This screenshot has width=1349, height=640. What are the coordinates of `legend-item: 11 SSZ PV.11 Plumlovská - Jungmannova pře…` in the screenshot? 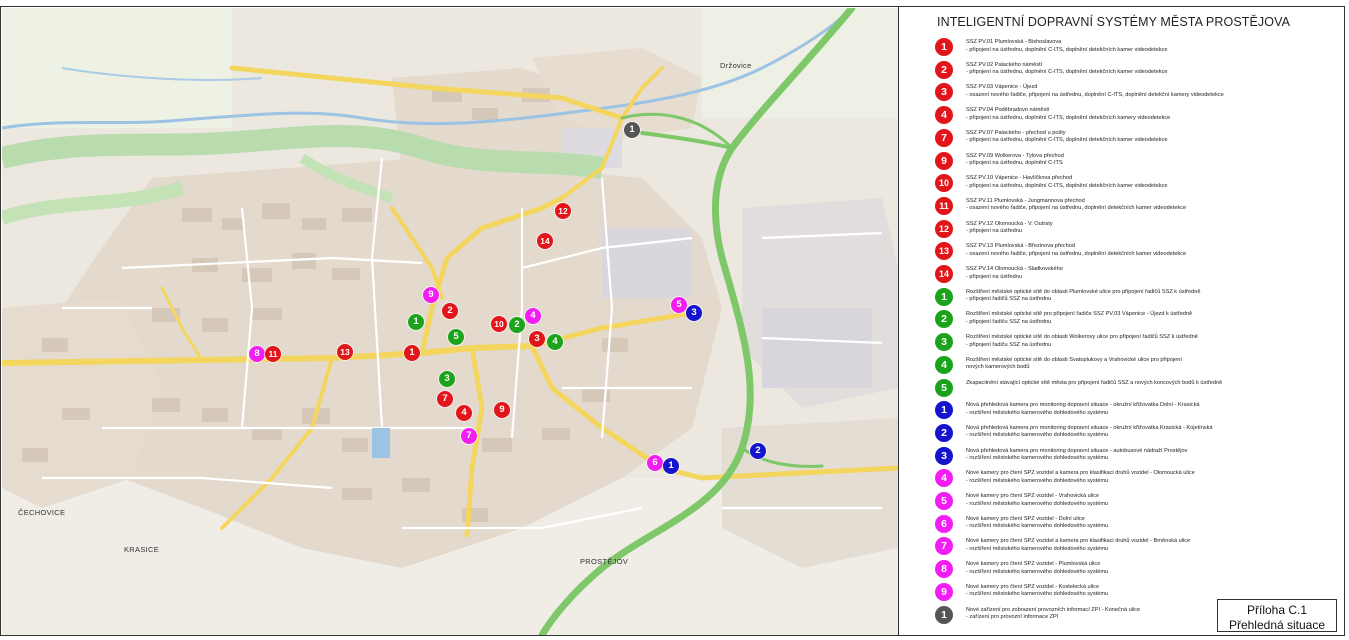 It's located at (1135, 207).